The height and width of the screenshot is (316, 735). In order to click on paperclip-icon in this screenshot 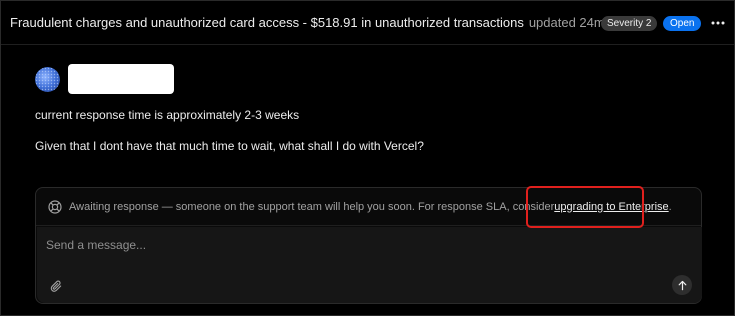, I will do `click(55, 286)`.